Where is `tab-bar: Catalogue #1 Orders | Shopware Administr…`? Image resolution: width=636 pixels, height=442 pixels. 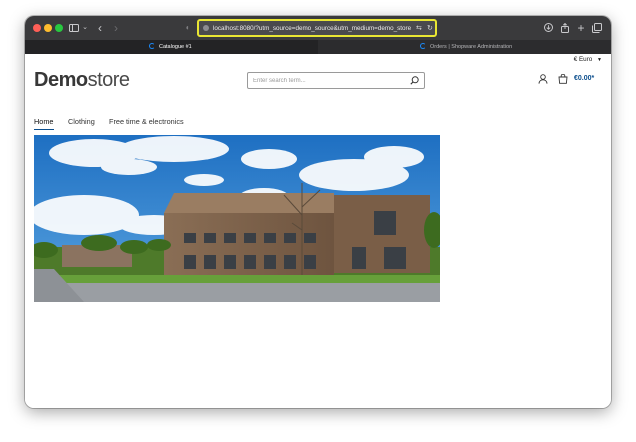 tab-bar: Catalogue #1 Orders | Shopware Administr… is located at coordinates (318, 47).